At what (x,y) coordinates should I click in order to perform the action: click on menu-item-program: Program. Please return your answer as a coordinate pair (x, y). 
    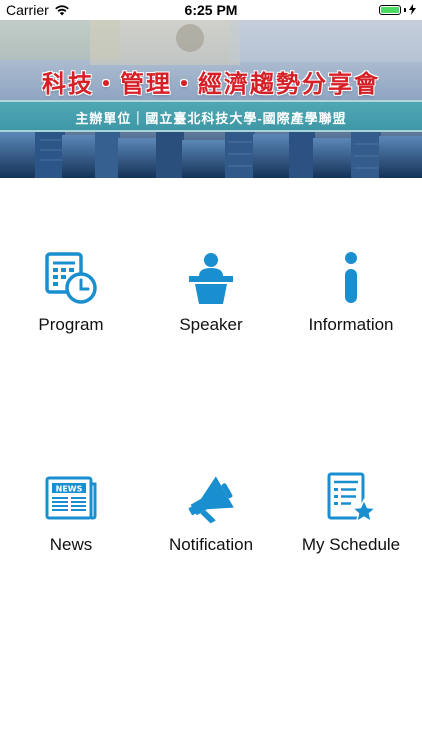
    Looking at the image, I should click on (71, 291).